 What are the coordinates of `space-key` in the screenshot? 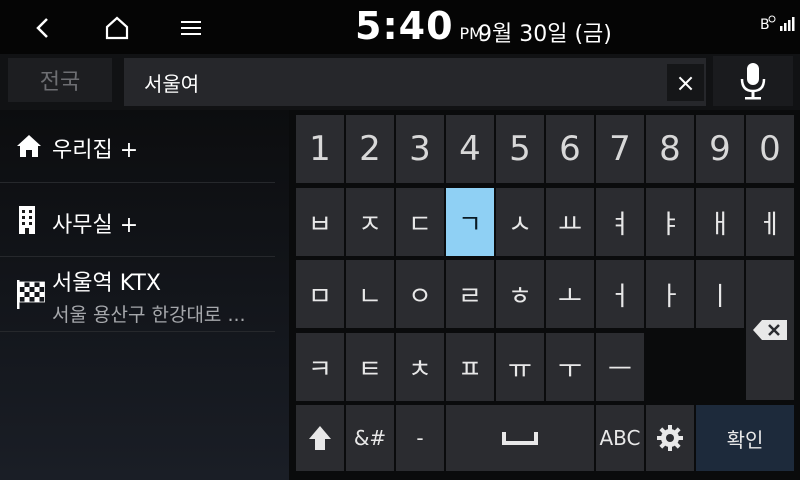 It's located at (520, 438).